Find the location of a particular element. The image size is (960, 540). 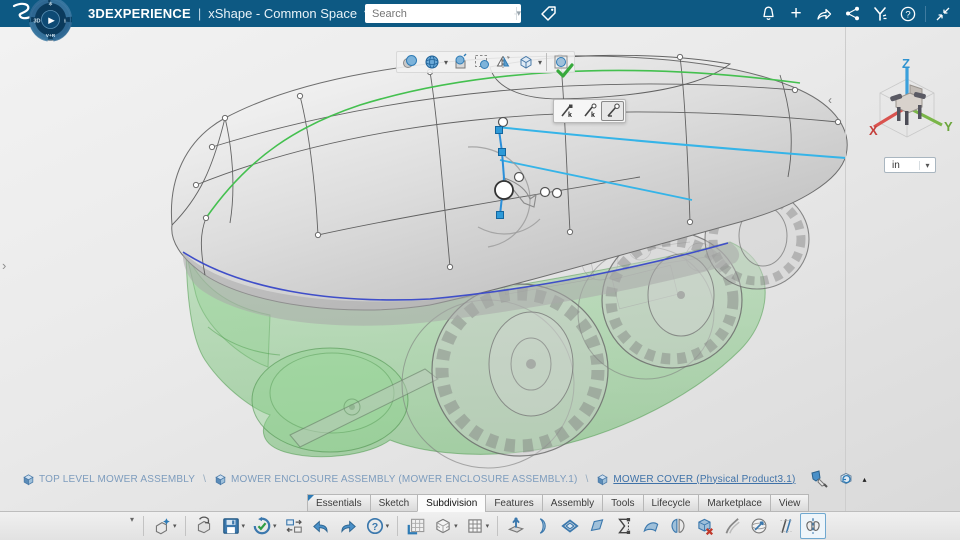

units-value: in is located at coordinates (896, 165).